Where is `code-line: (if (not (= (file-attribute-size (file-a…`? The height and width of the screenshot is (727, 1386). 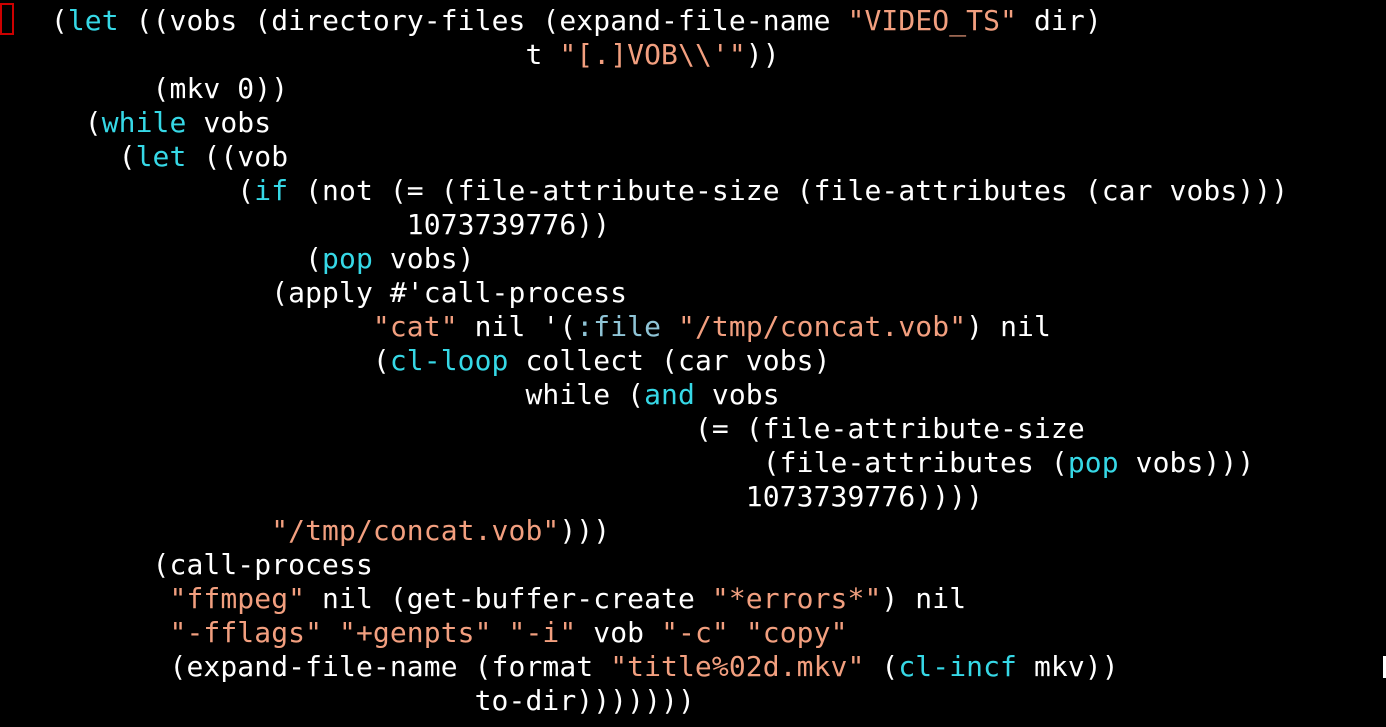 code-line: (if (not (= (file-attribute-size (file-a… is located at coordinates (644, 191).